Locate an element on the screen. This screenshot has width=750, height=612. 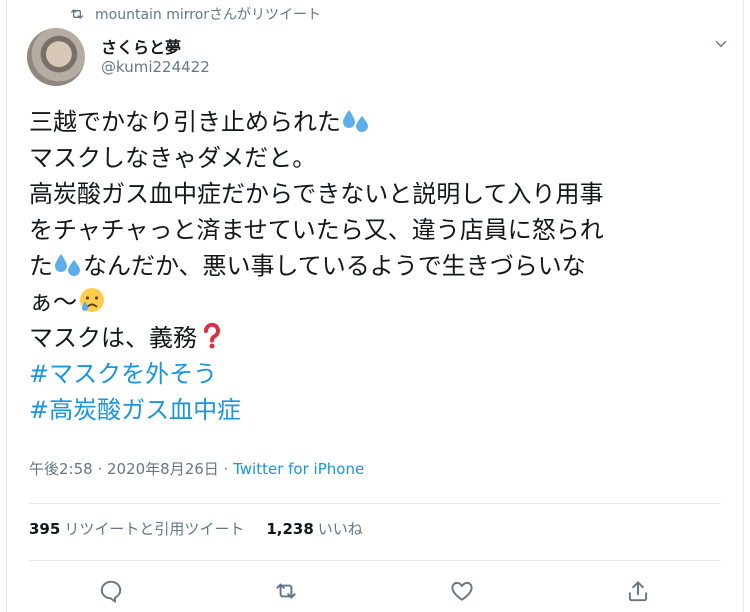
share-icon is located at coordinates (638, 591).